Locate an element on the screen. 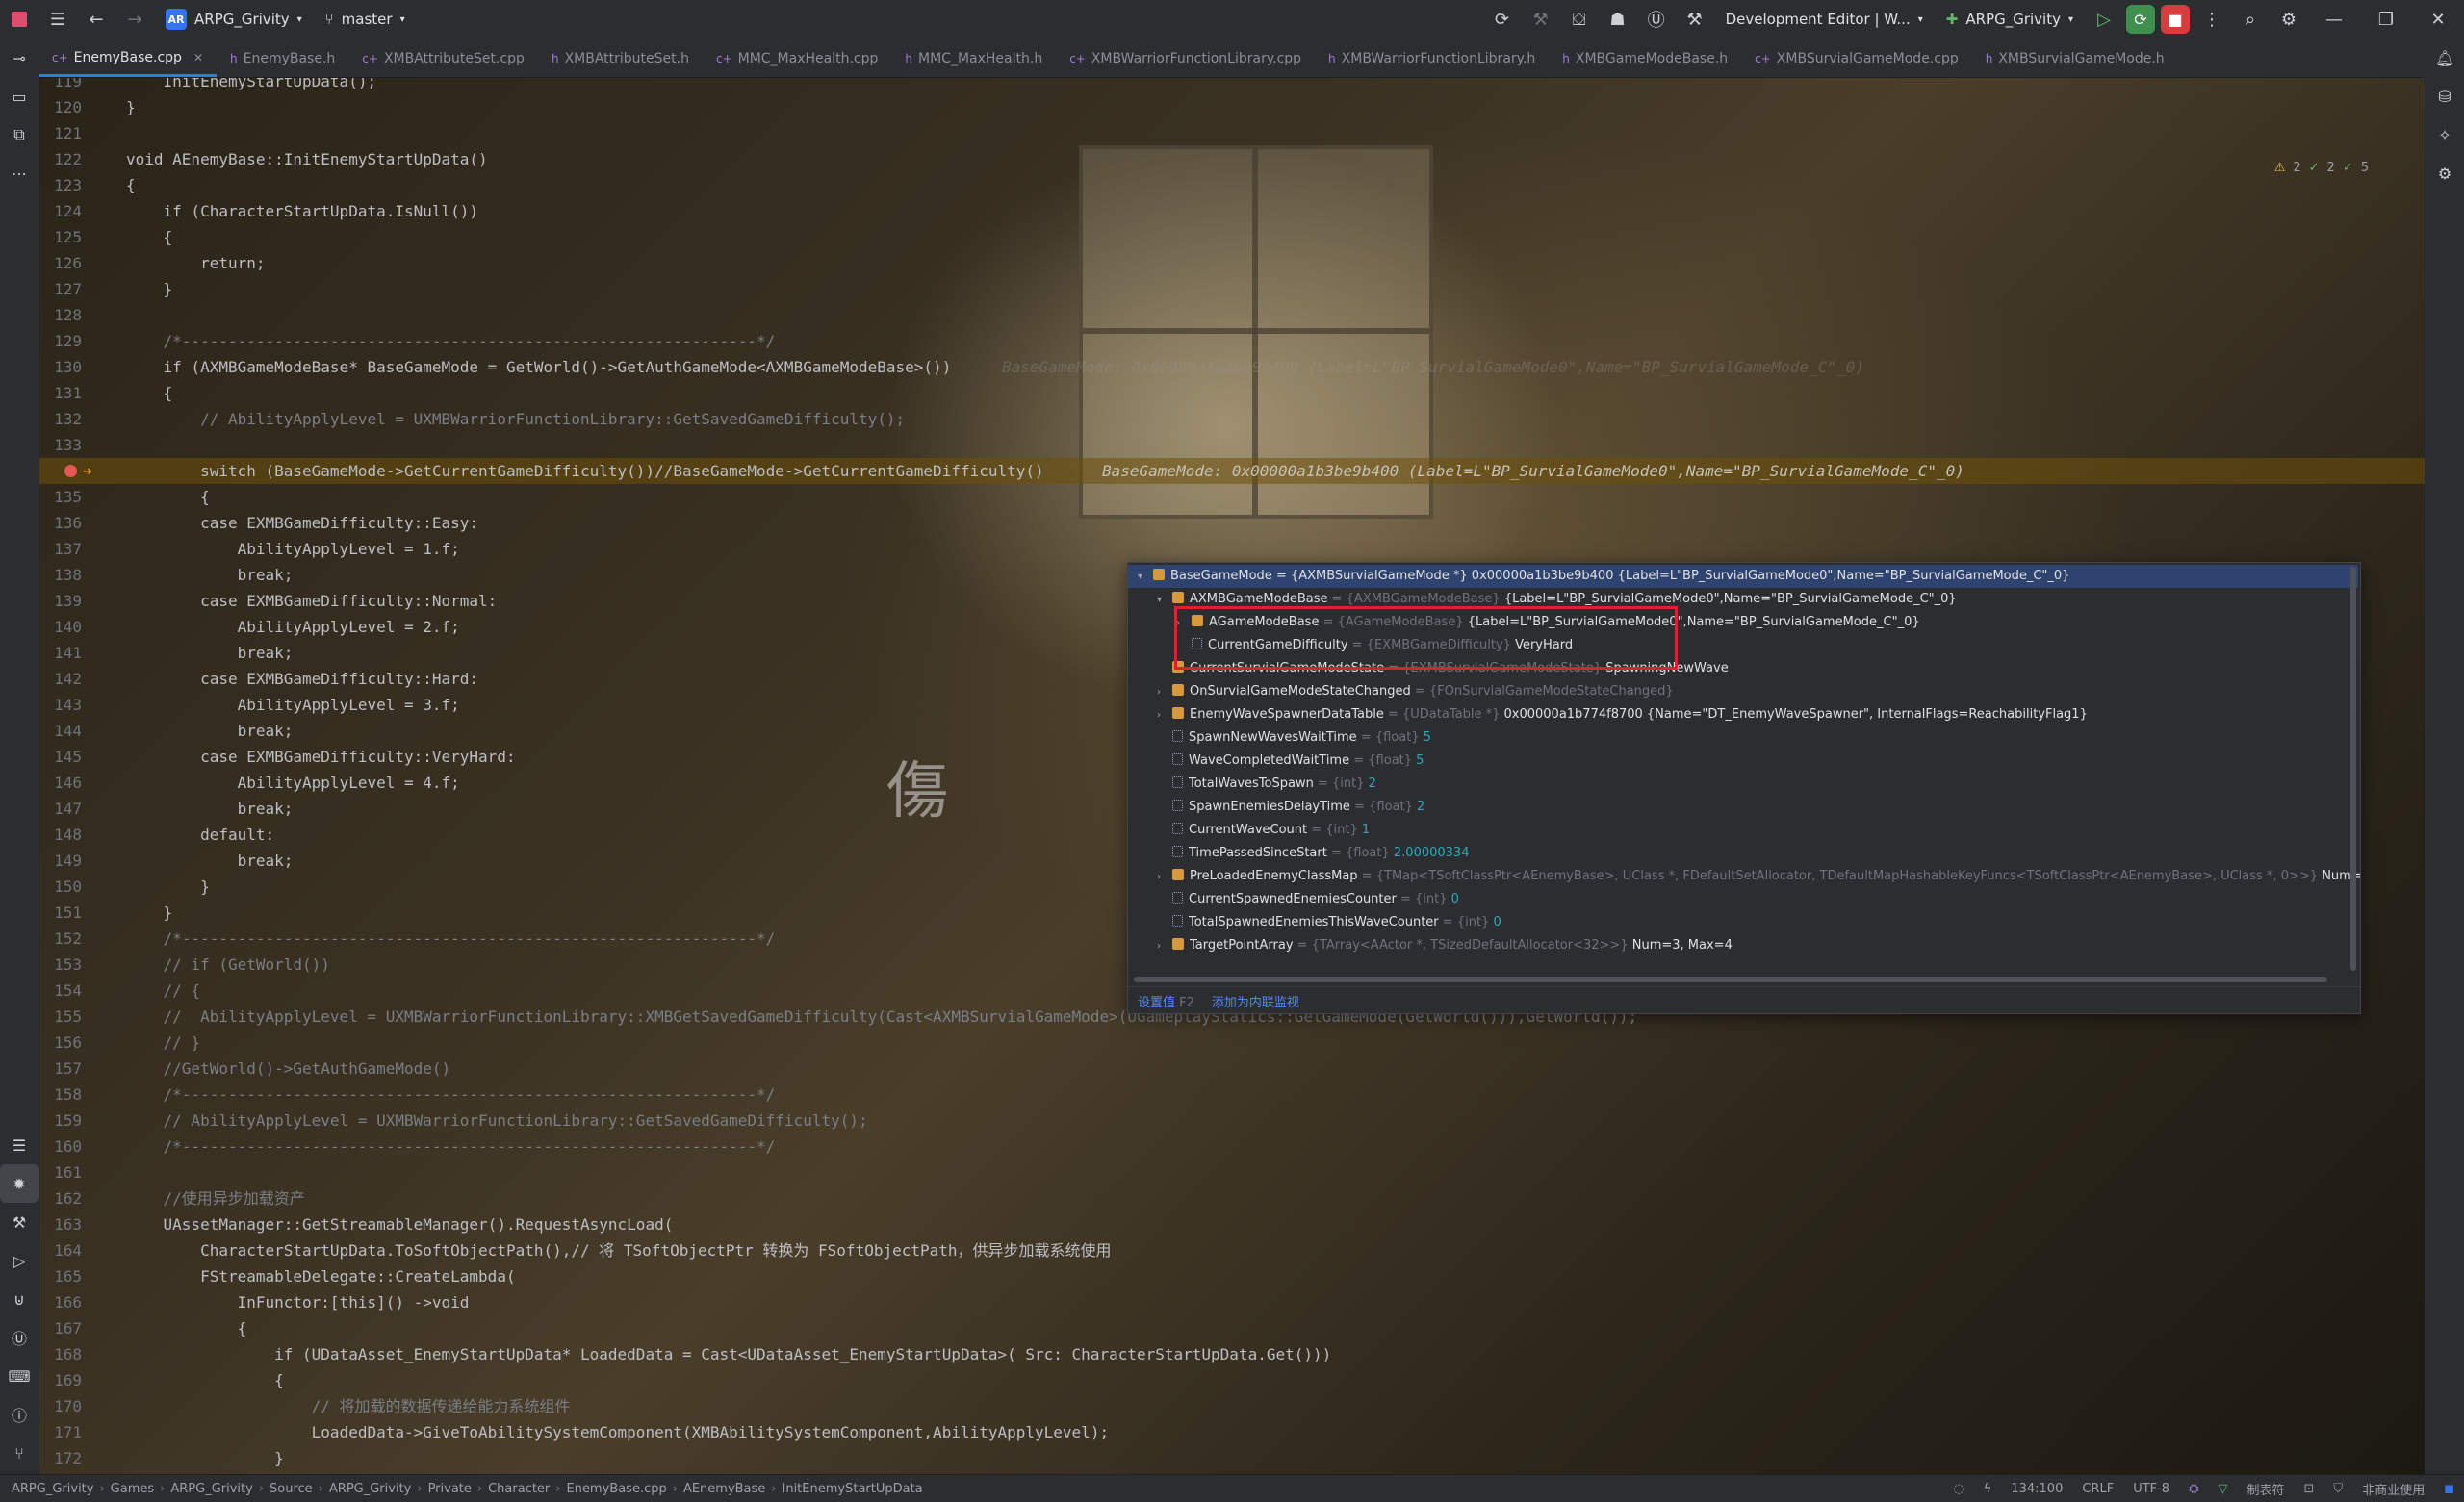  line-number: 138 is located at coordinates (60, 575).